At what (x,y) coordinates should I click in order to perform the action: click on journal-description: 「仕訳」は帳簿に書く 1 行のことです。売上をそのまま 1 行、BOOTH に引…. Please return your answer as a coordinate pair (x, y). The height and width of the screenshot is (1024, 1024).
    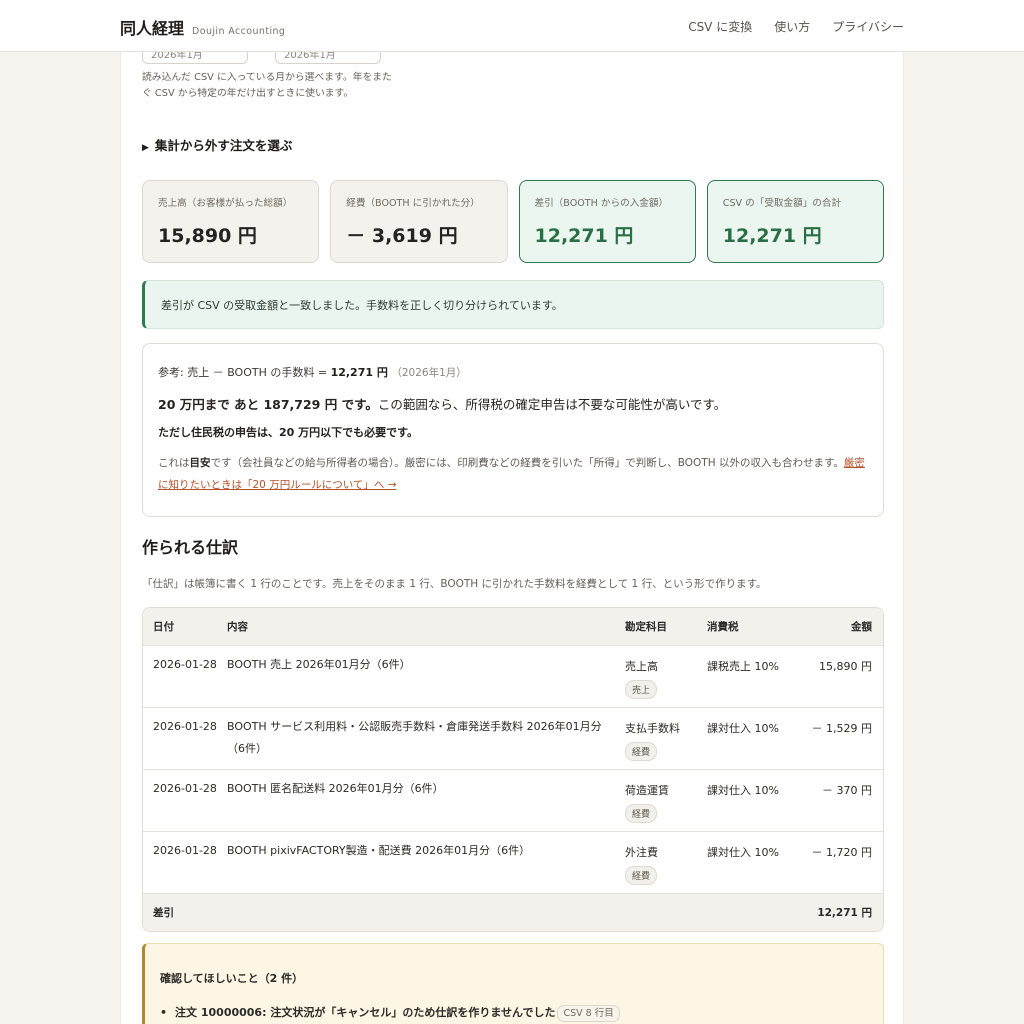
    Looking at the image, I should click on (454, 584).